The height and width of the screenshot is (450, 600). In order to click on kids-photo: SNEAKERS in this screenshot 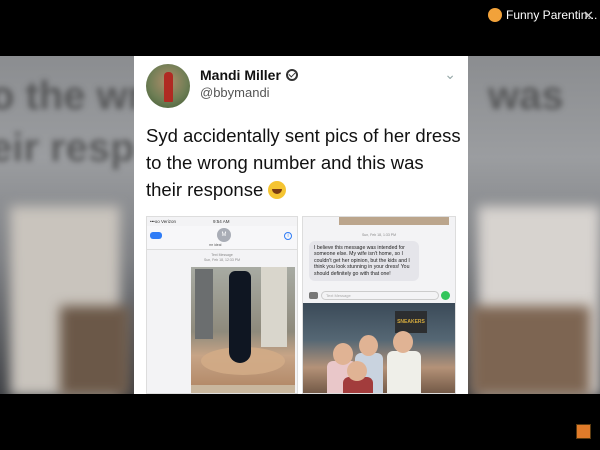, I will do `click(379, 348)`.